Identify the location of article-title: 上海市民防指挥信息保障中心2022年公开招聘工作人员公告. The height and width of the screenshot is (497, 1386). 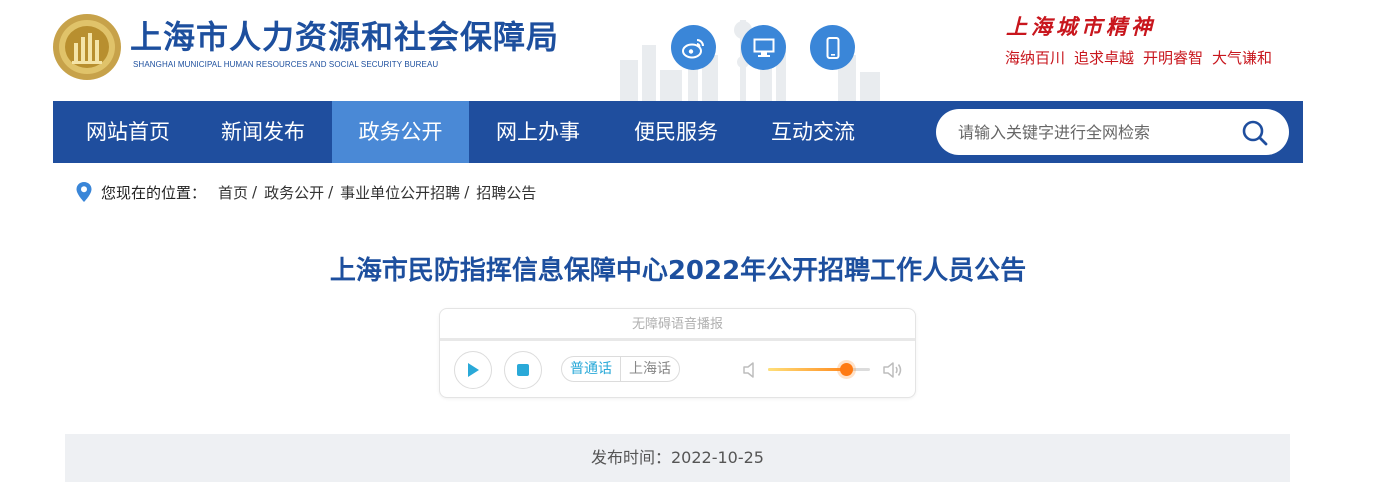
(678, 271).